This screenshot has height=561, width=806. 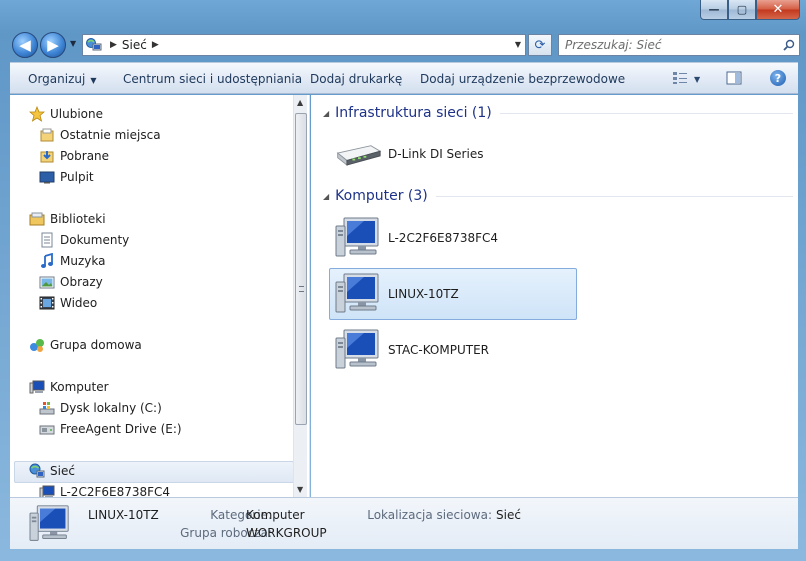 What do you see at coordinates (47, 135) in the screenshot?
I see `recent-places-icon` at bounding box center [47, 135].